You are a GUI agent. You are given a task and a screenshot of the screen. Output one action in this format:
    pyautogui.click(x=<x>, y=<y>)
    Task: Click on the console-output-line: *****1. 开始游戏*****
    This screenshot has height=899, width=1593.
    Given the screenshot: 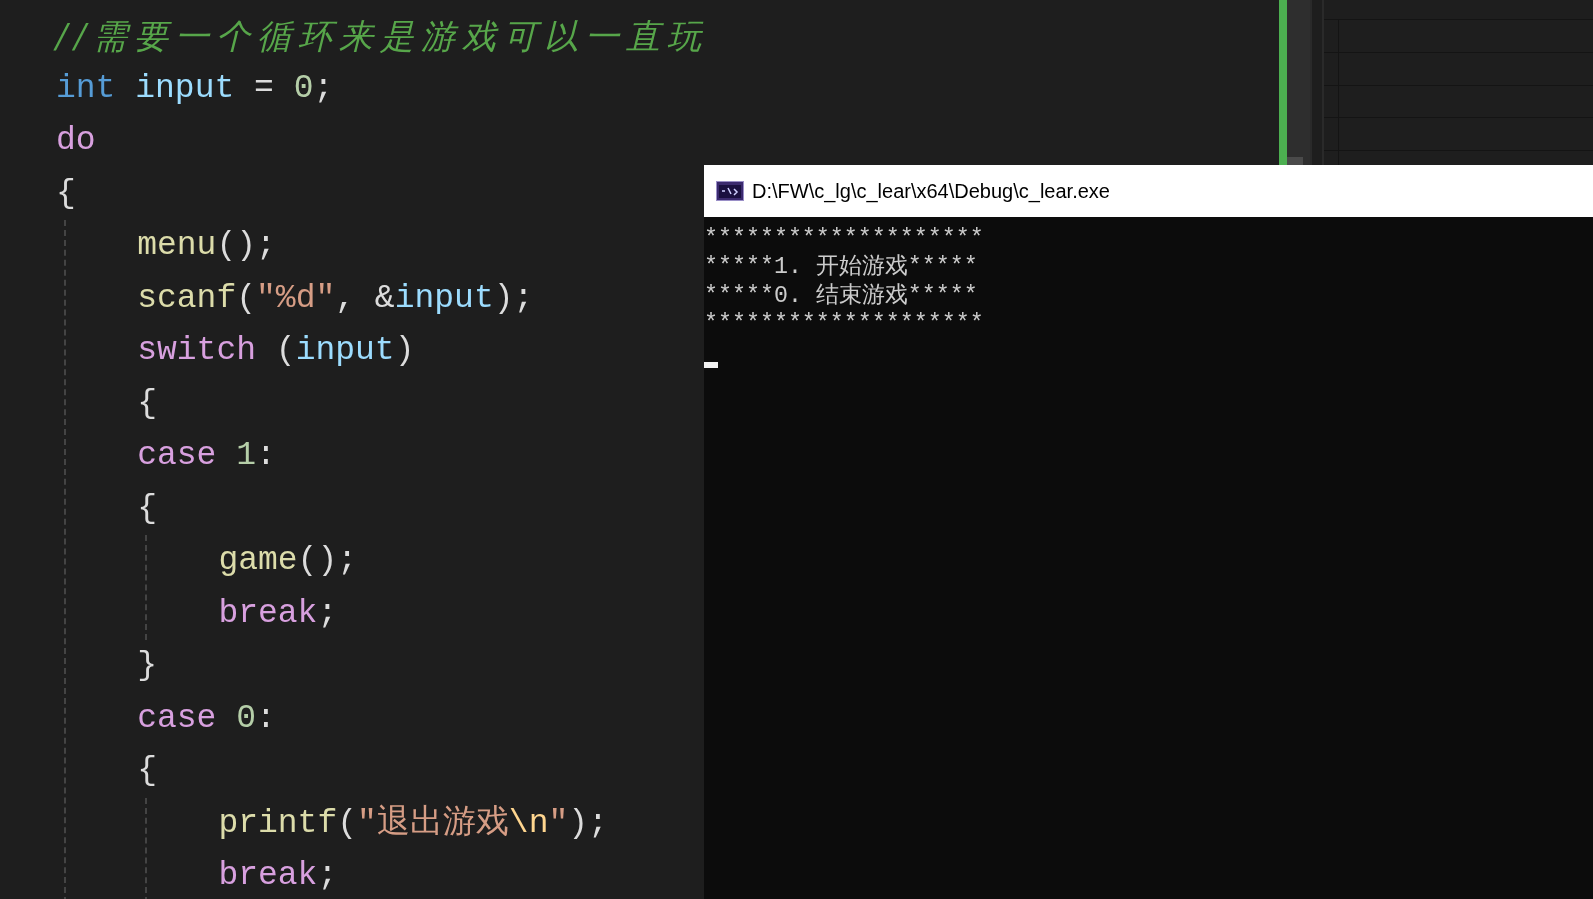 What is the action you would take?
    pyautogui.click(x=841, y=267)
    